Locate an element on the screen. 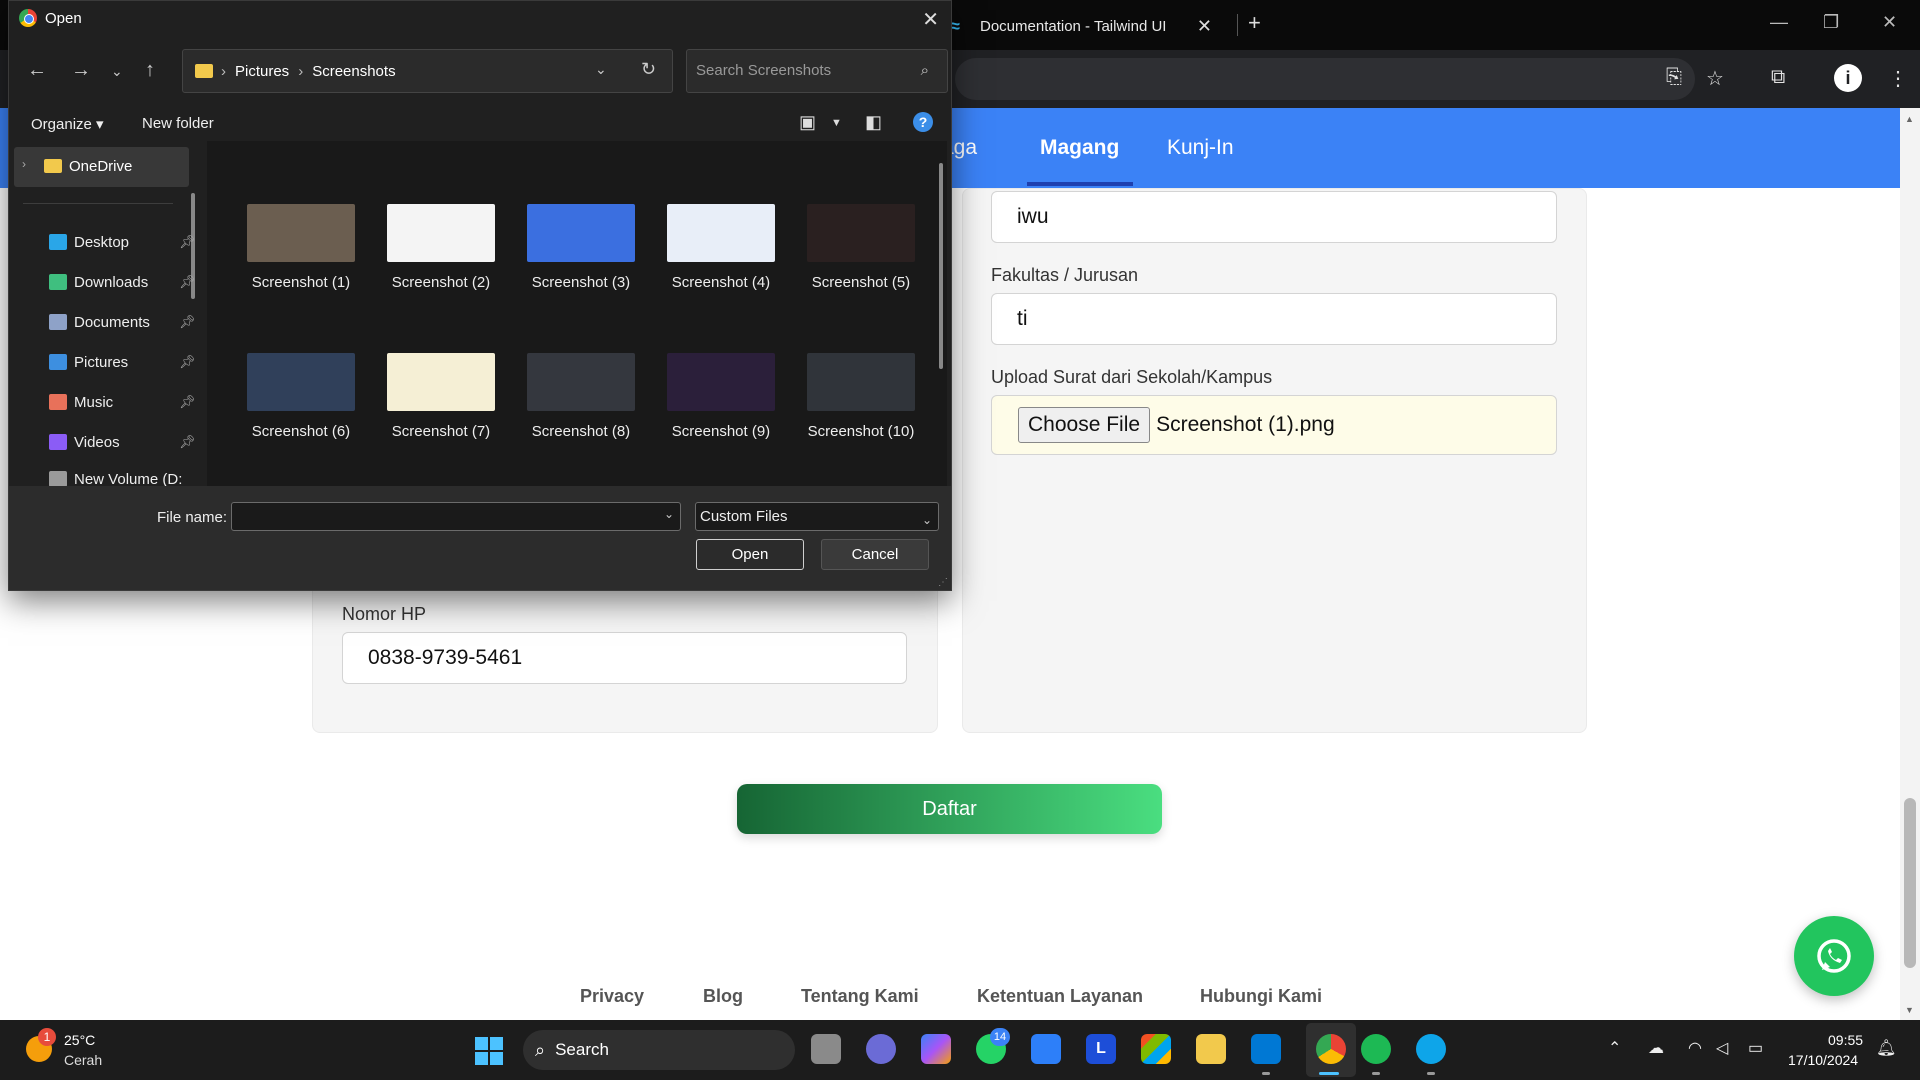 This screenshot has width=1920, height=1080. search-input: Search Screenshots ⌕ is located at coordinates (817, 71).